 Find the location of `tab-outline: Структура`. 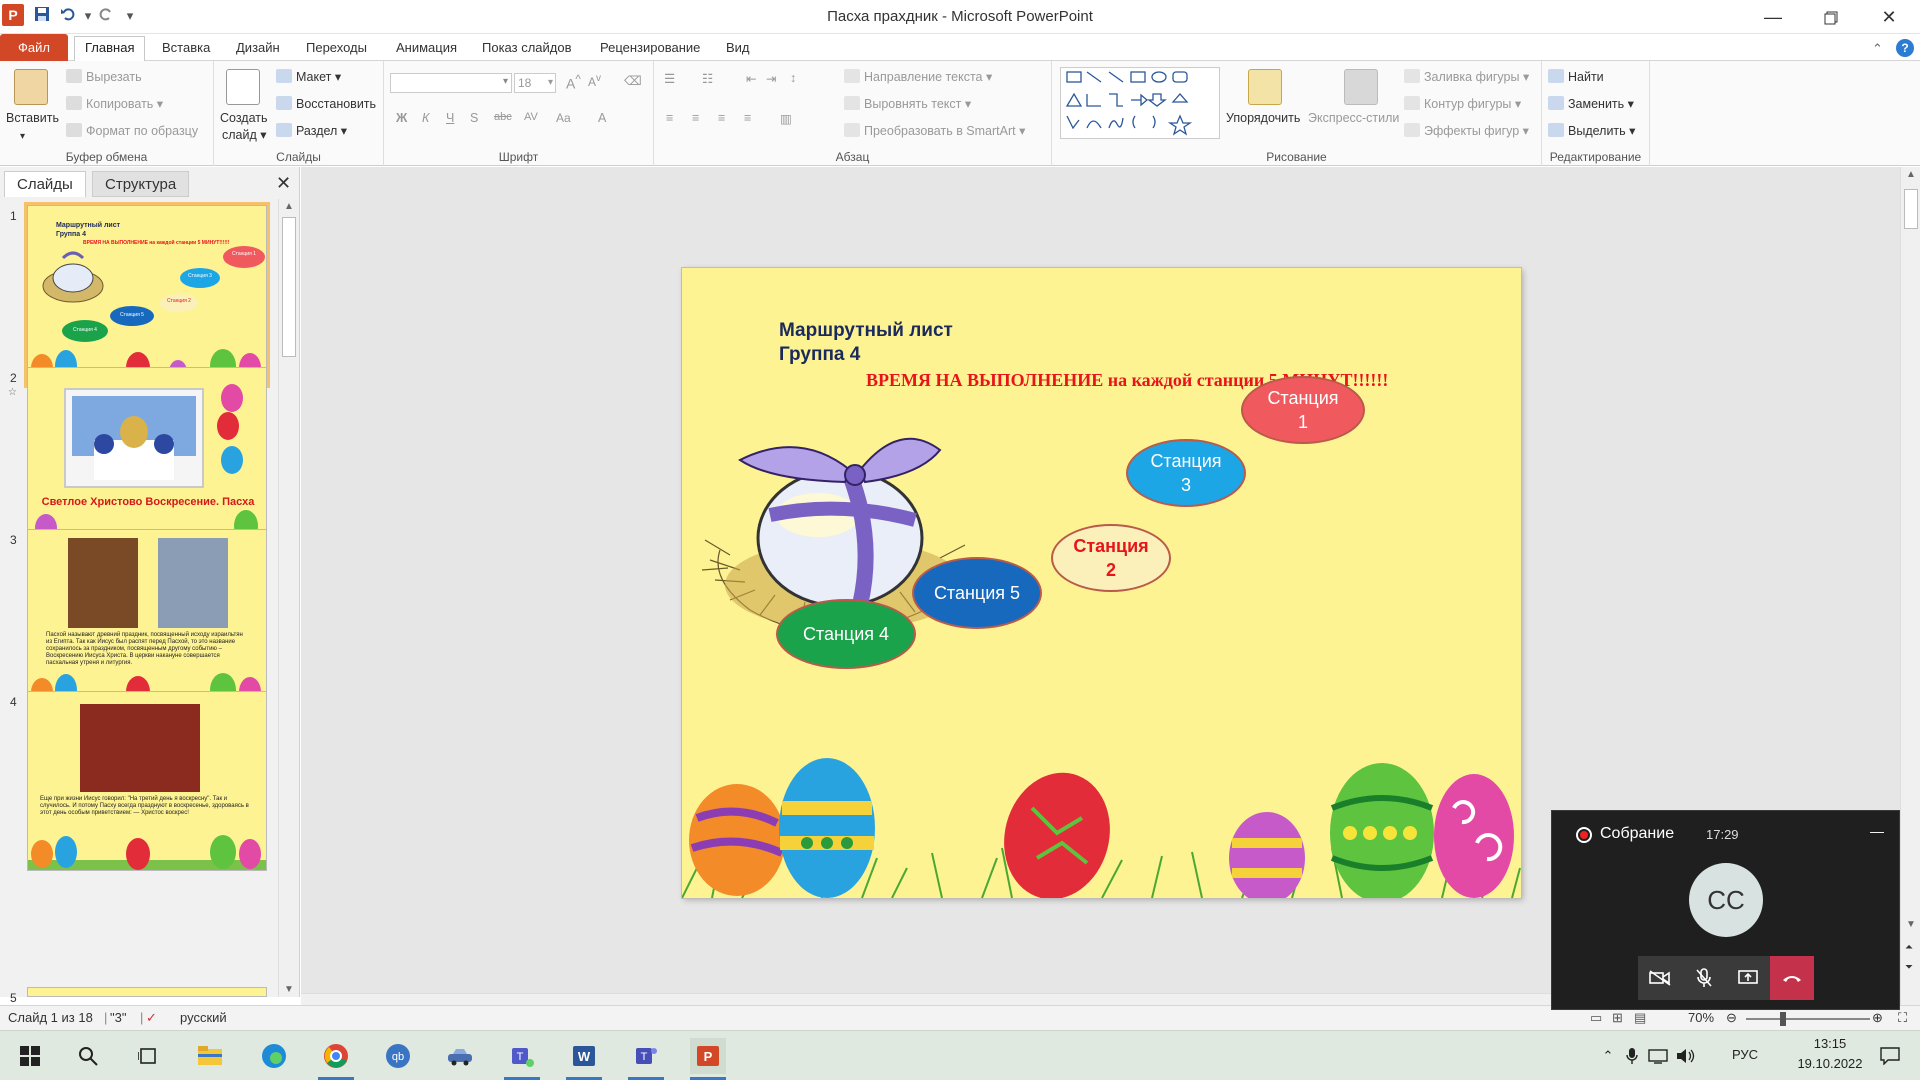

tab-outline: Структура is located at coordinates (141, 184).